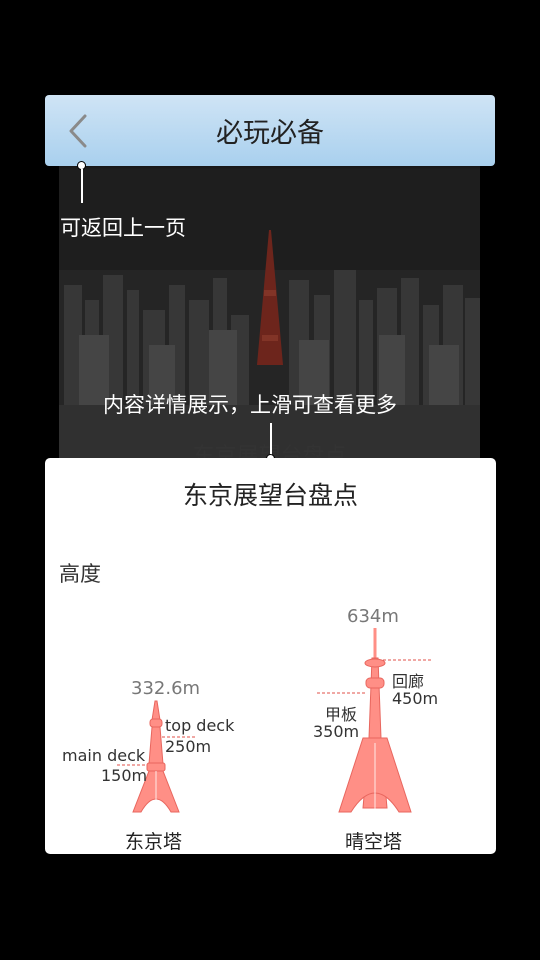 The height and width of the screenshot is (960, 540). I want to click on annotation-back: 可返回上一页, so click(123, 228).